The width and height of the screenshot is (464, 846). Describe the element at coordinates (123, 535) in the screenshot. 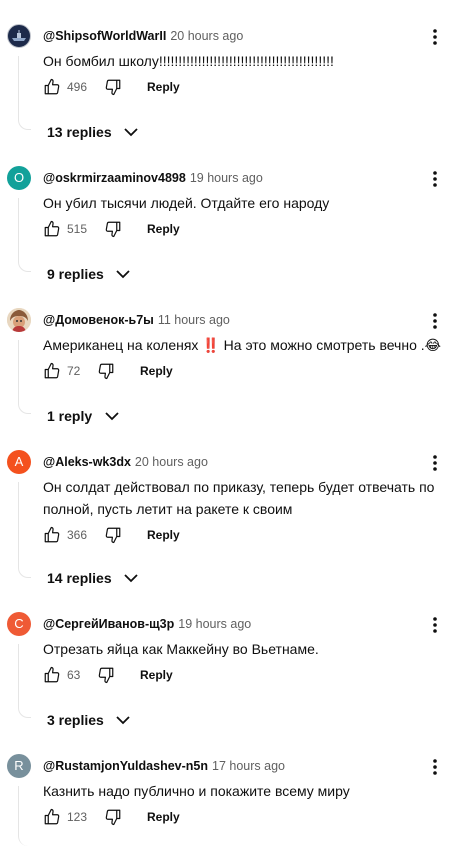

I see `comment-actions: 366 Reply` at that location.